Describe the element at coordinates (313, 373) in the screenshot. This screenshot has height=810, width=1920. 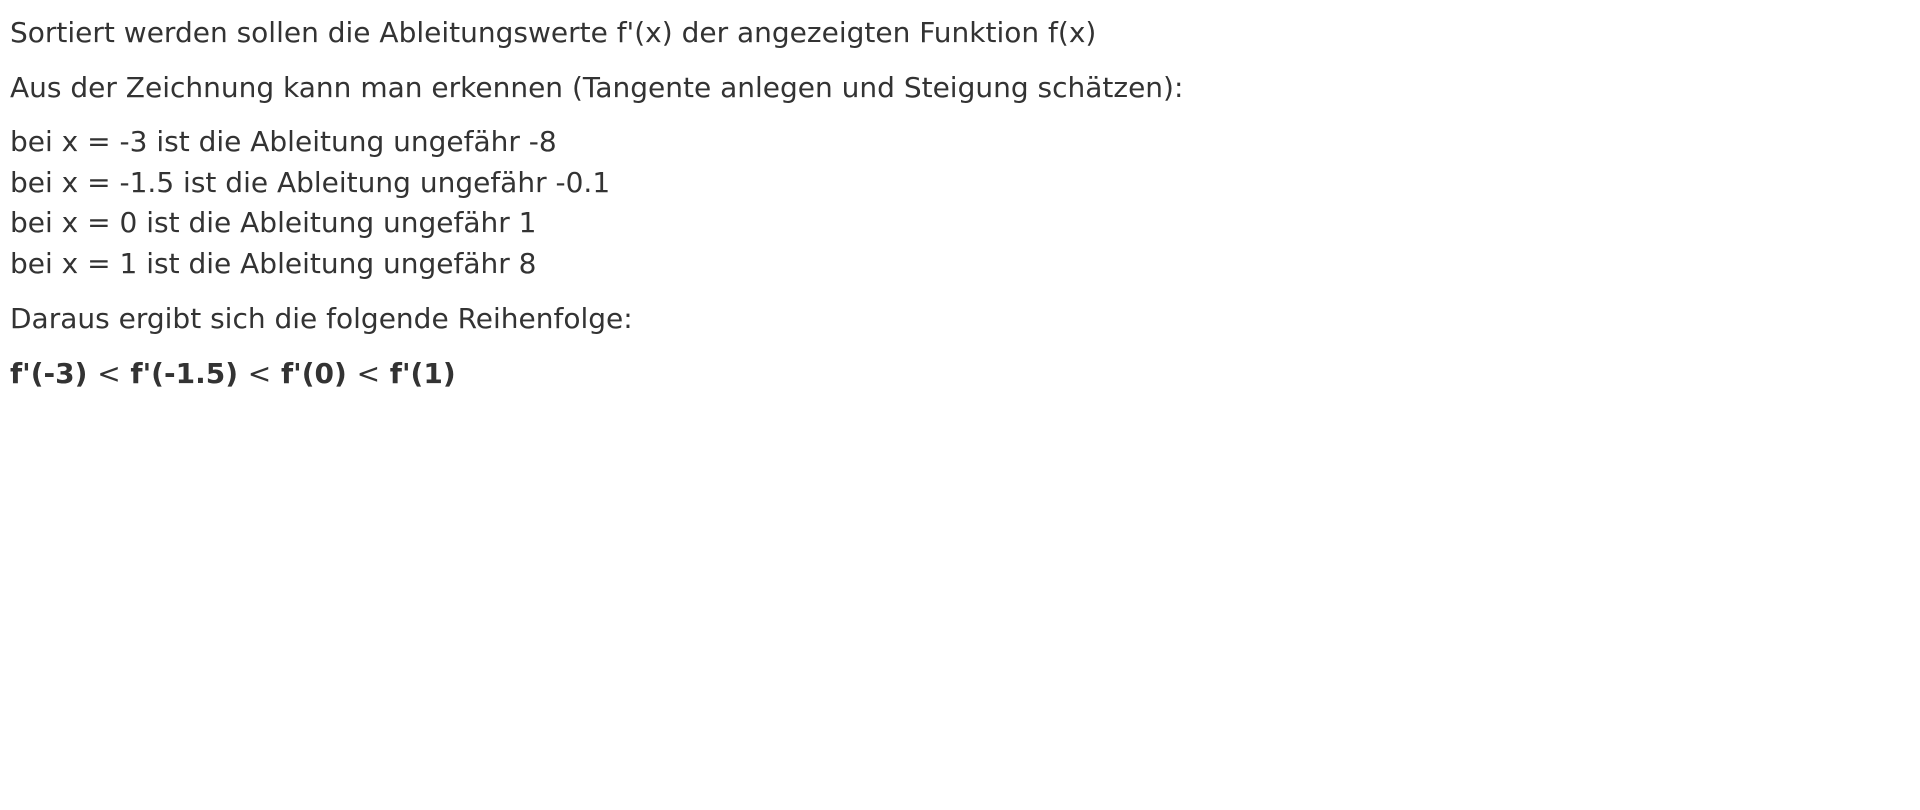
I see `ordering-term: f'(0)` at that location.